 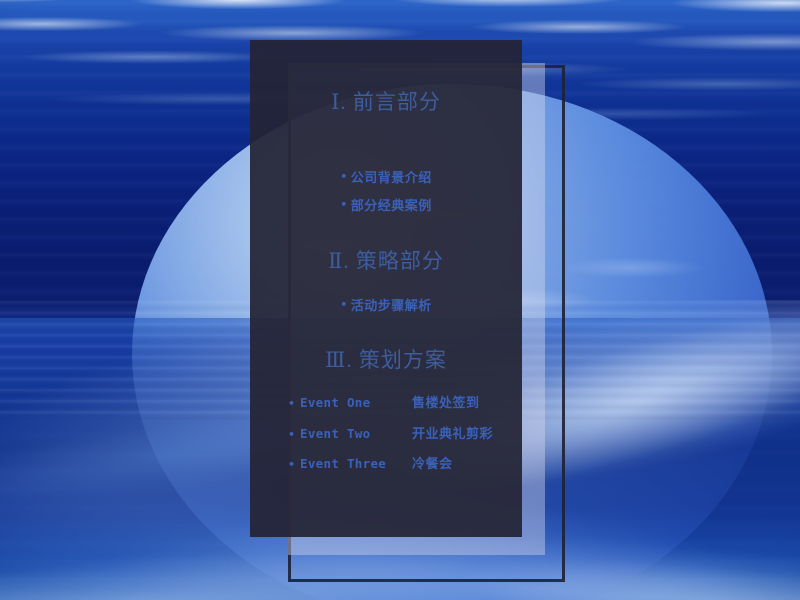 I want to click on event-description: 冷餐会, so click(x=432, y=464).